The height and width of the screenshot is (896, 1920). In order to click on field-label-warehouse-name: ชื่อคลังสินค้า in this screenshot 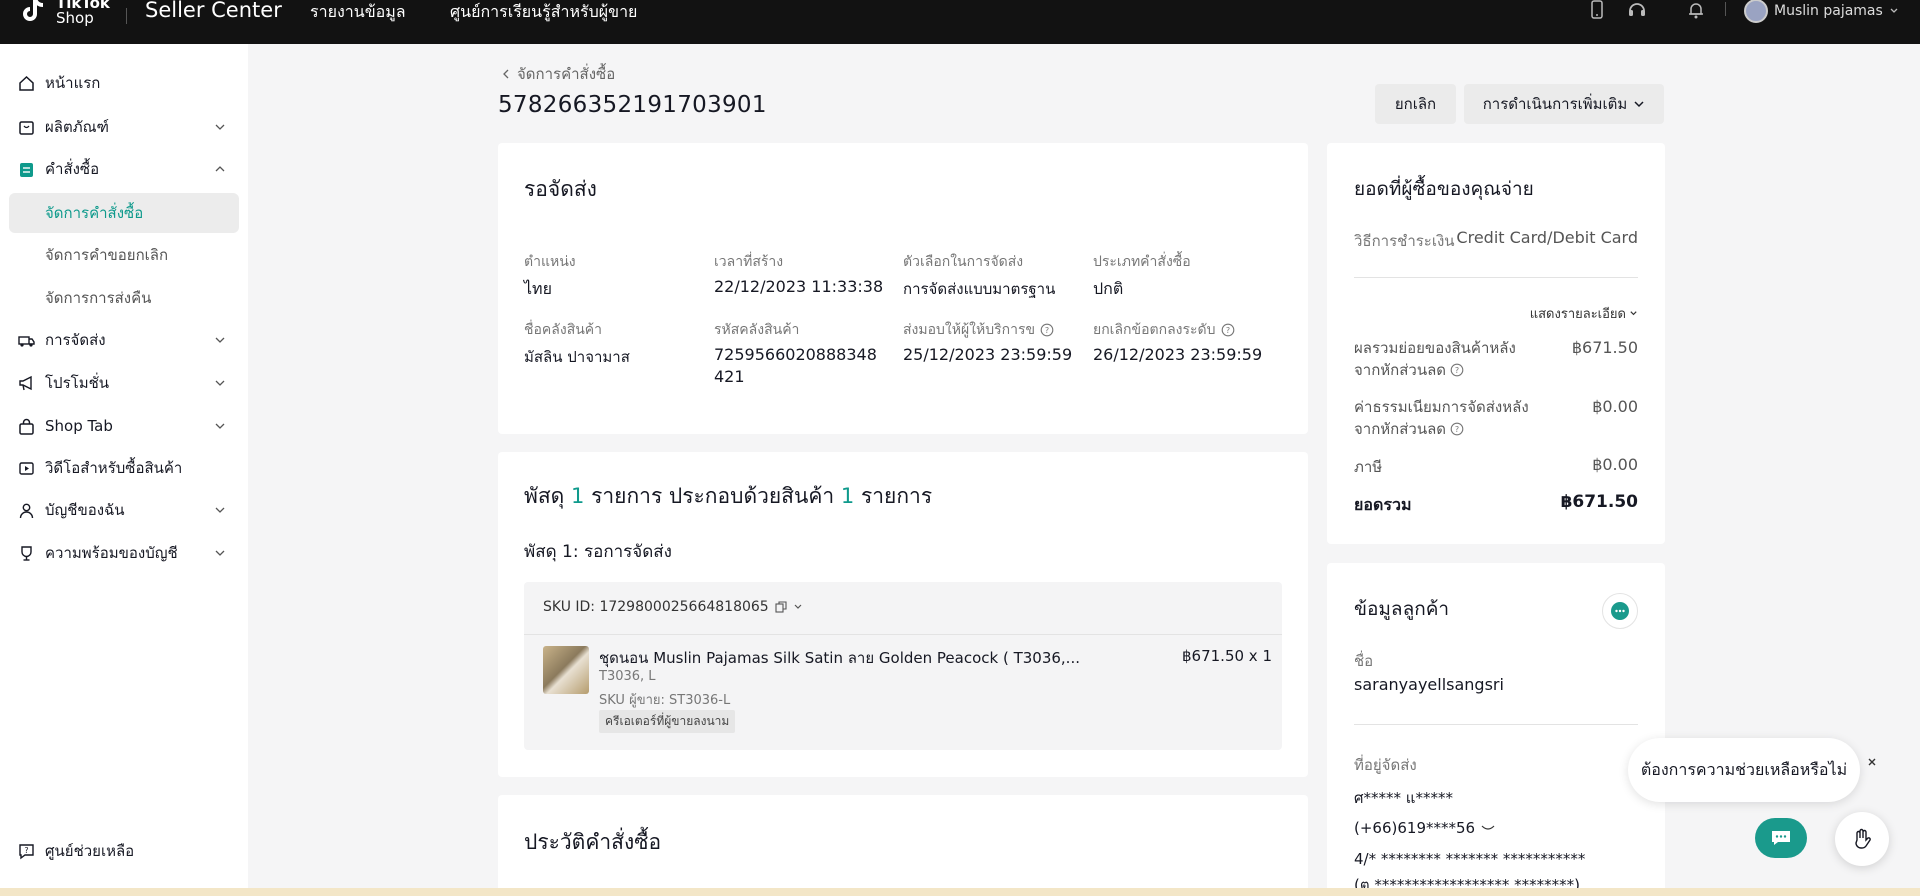, I will do `click(563, 330)`.